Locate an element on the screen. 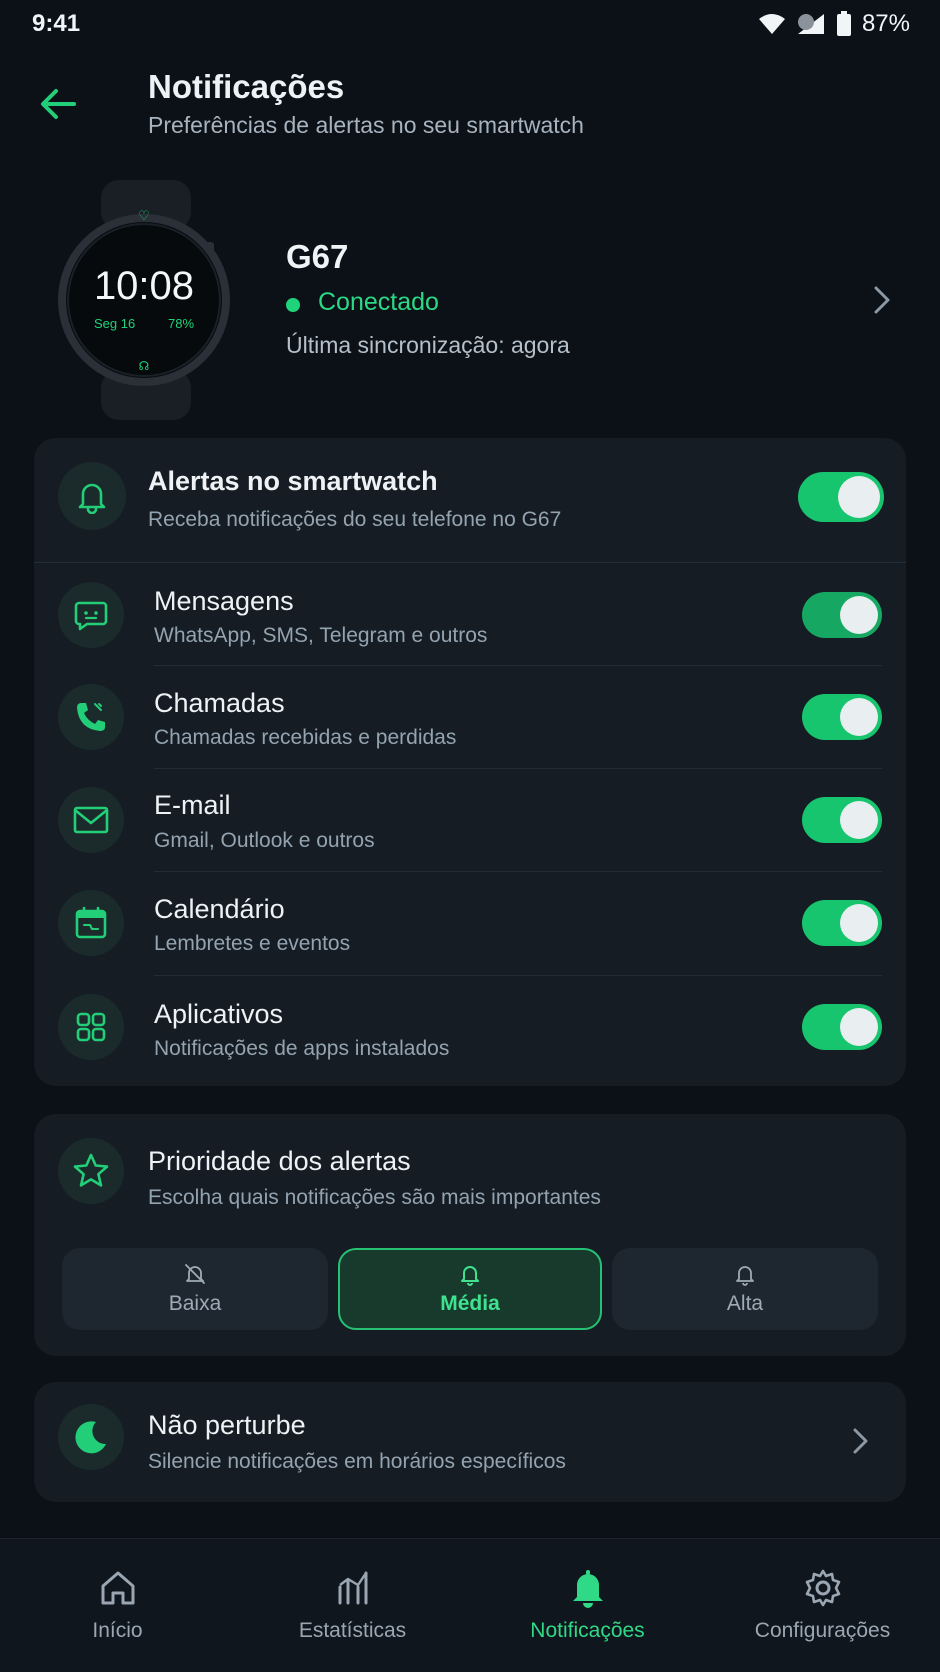 The width and height of the screenshot is (940, 1672). list-item-subtitle: Notificações de apps instalados is located at coordinates (302, 1048).